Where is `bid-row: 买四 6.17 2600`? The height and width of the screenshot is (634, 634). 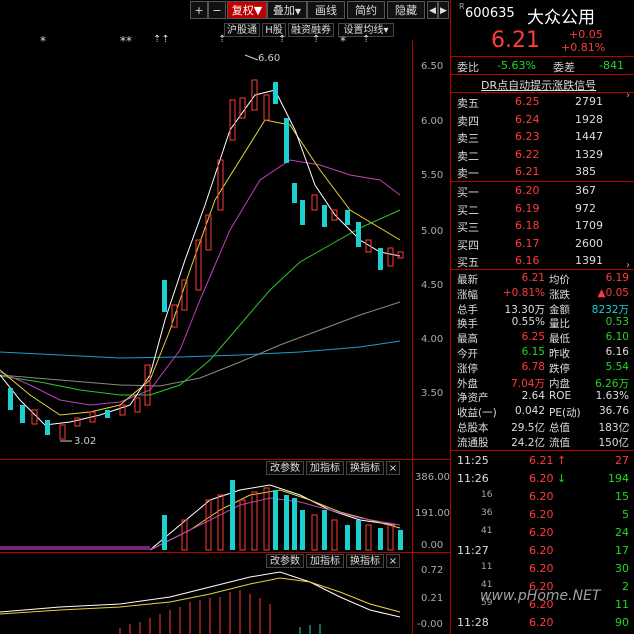
bid-row: 买四 6.17 2600 is located at coordinates (543, 245).